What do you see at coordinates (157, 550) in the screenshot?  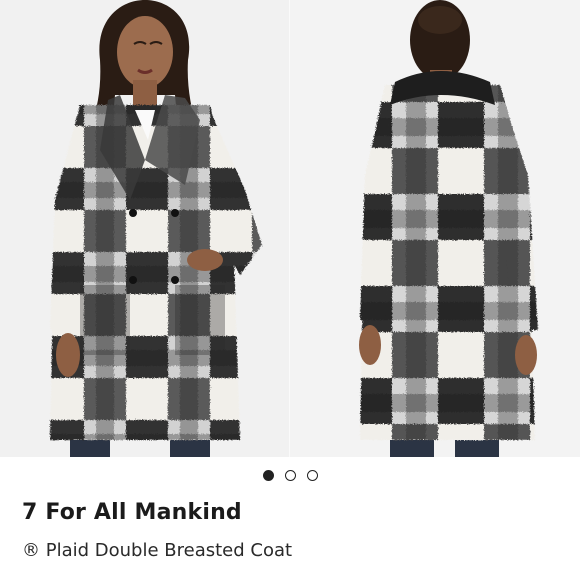 I see `product-title: ® Plaid Double Breasted Coat` at bounding box center [157, 550].